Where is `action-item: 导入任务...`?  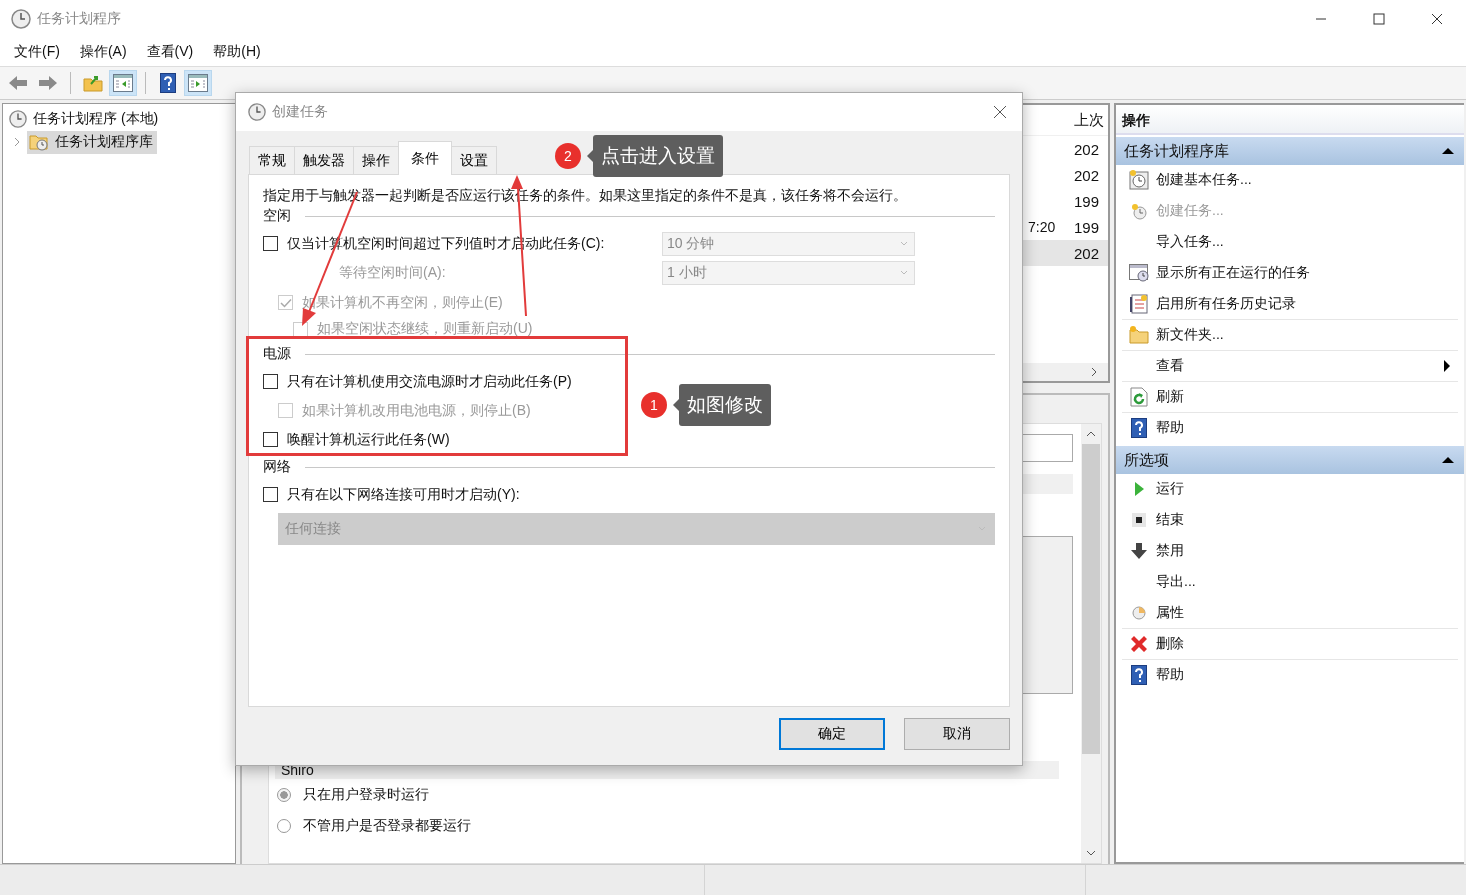 action-item: 导入任务... is located at coordinates (1290, 242).